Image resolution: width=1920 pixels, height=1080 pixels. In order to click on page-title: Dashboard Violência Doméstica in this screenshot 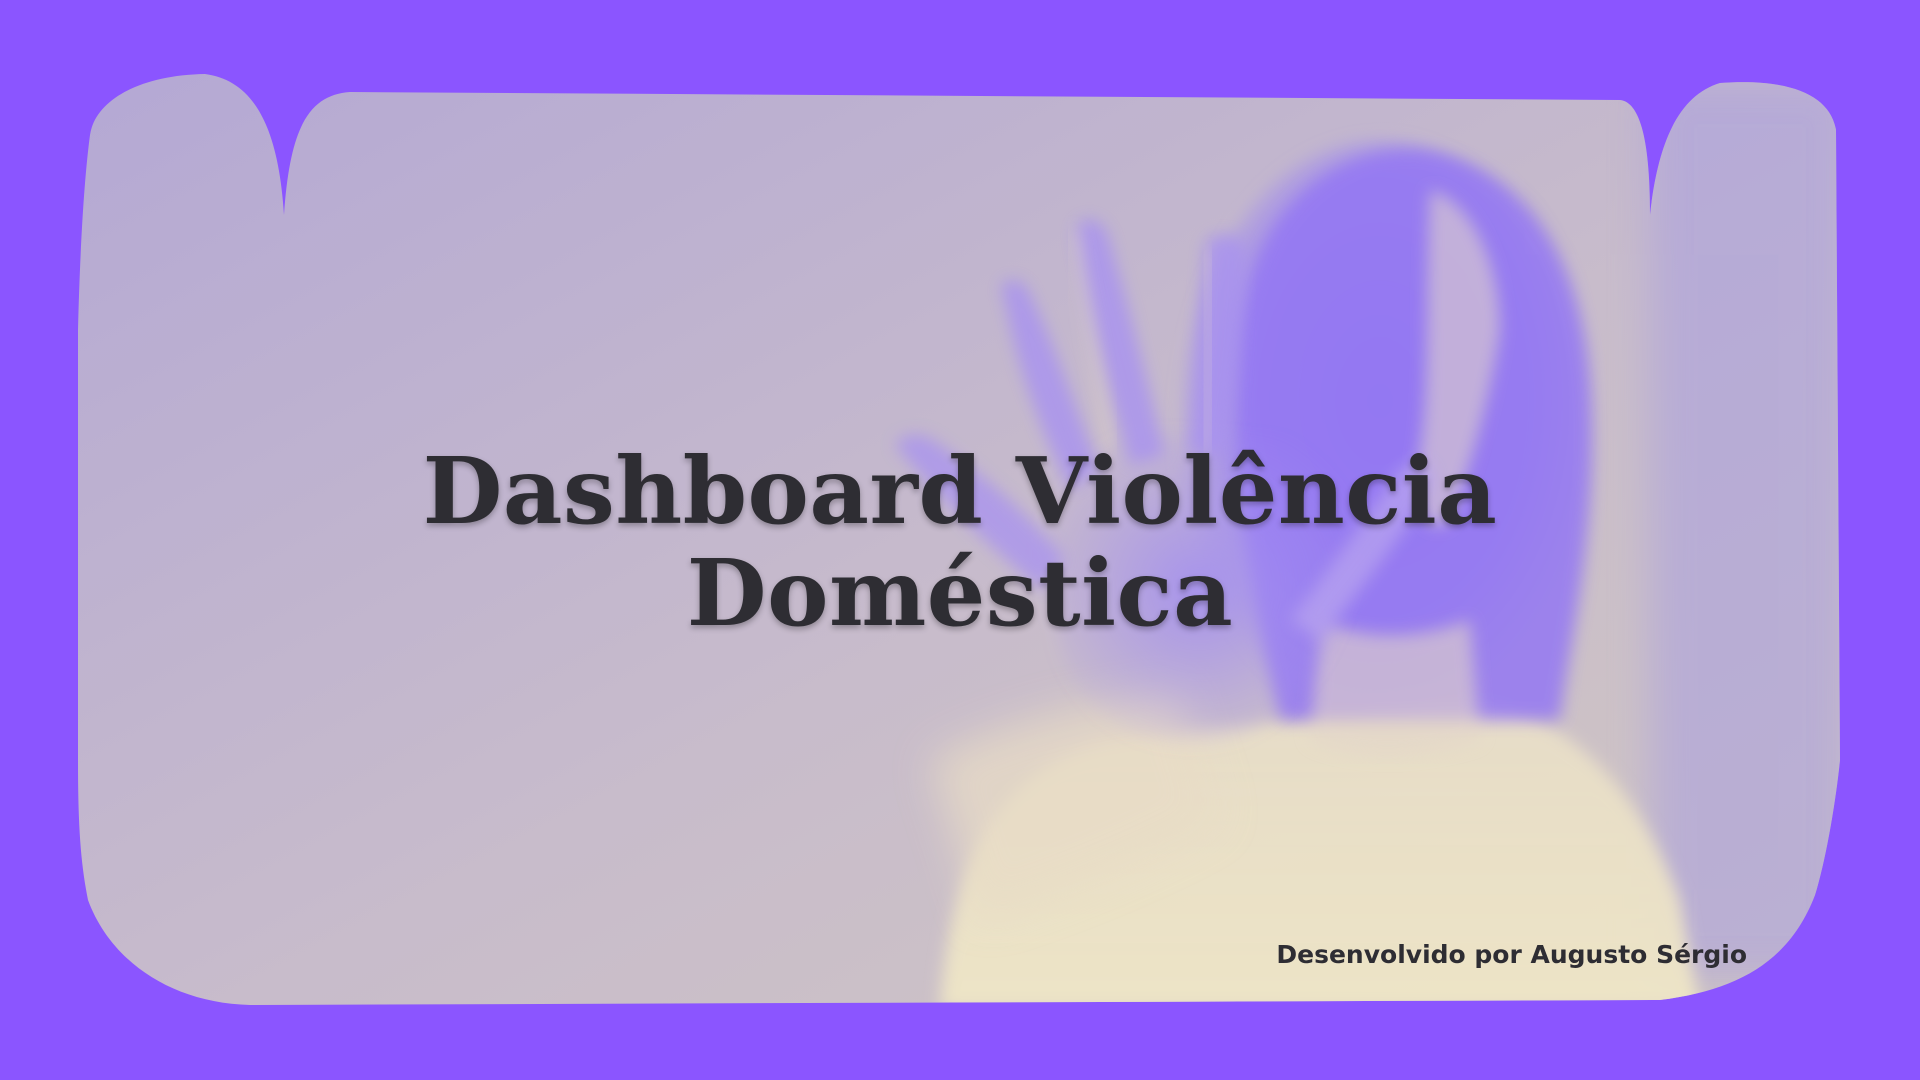, I will do `click(960, 542)`.